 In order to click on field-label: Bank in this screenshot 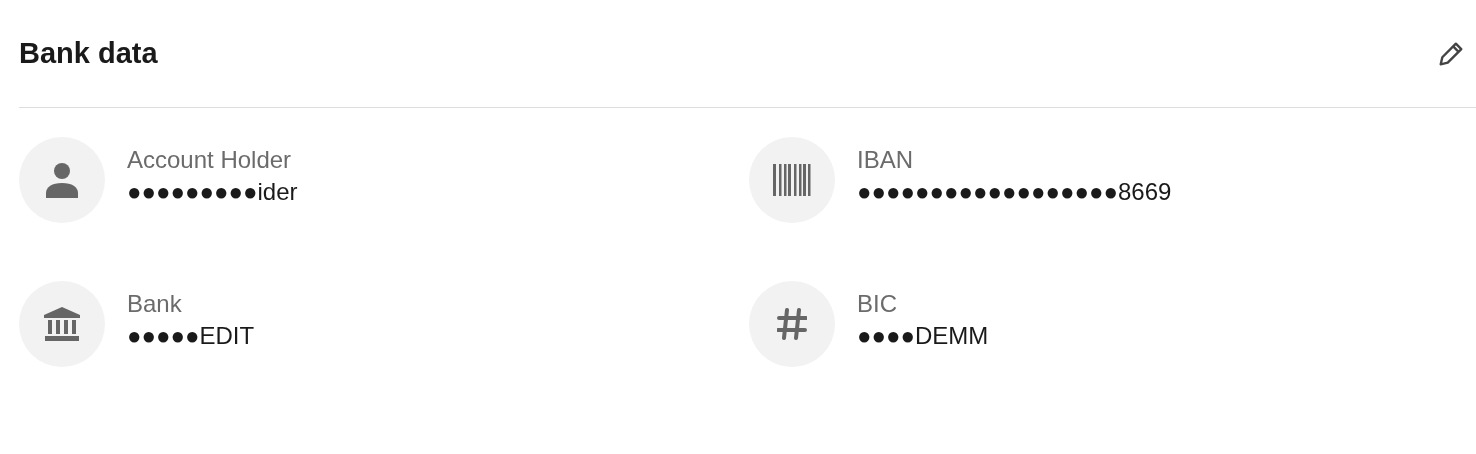, I will do `click(155, 304)`.